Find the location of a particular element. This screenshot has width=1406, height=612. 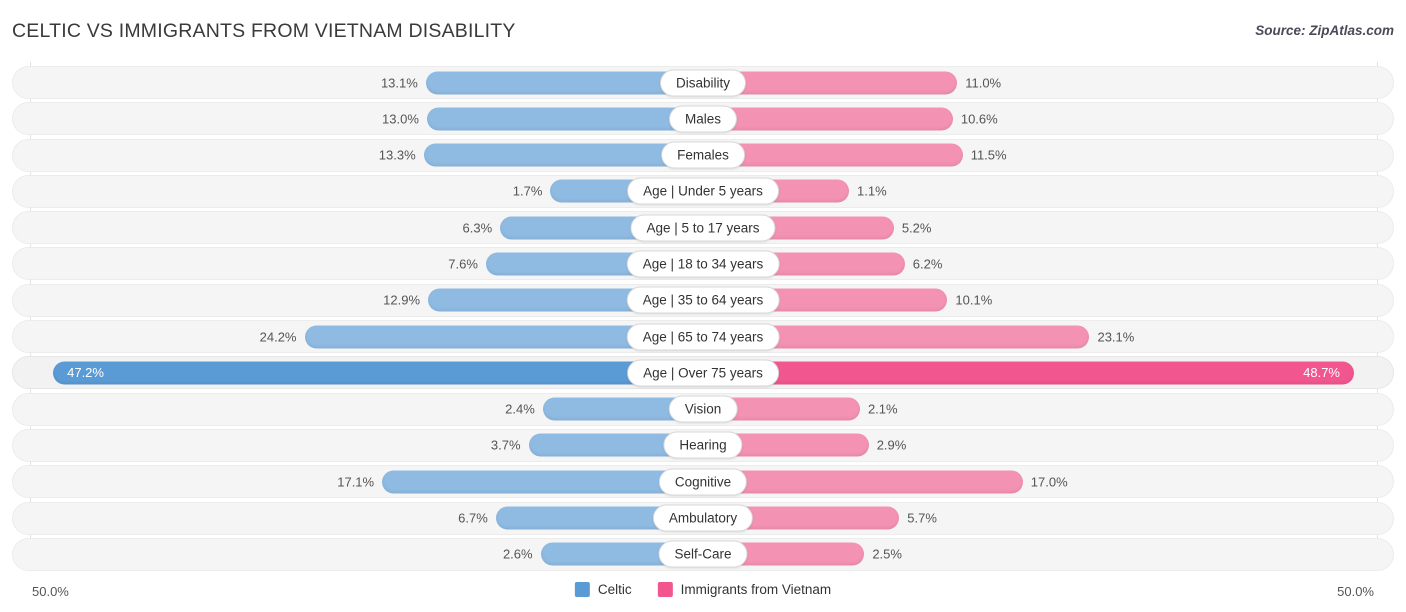

category-label: Hearing is located at coordinates (703, 445).